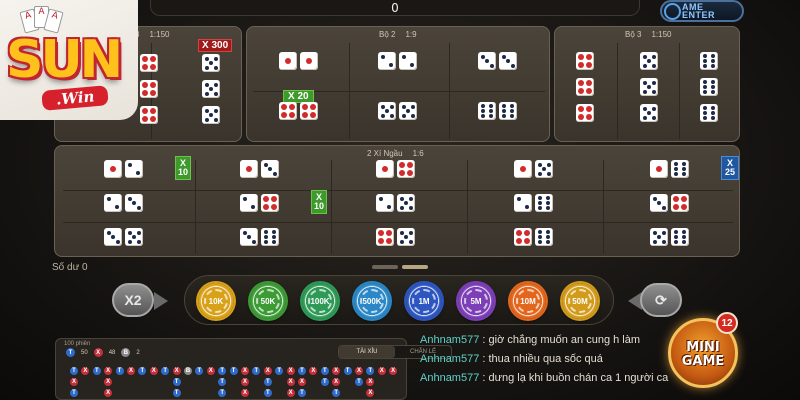 Image resolution: width=800 pixels, height=400 pixels. Describe the element at coordinates (385, 153) in the screenshot. I see `xi-ngau-label: 2 Xí Ngầu` at that location.